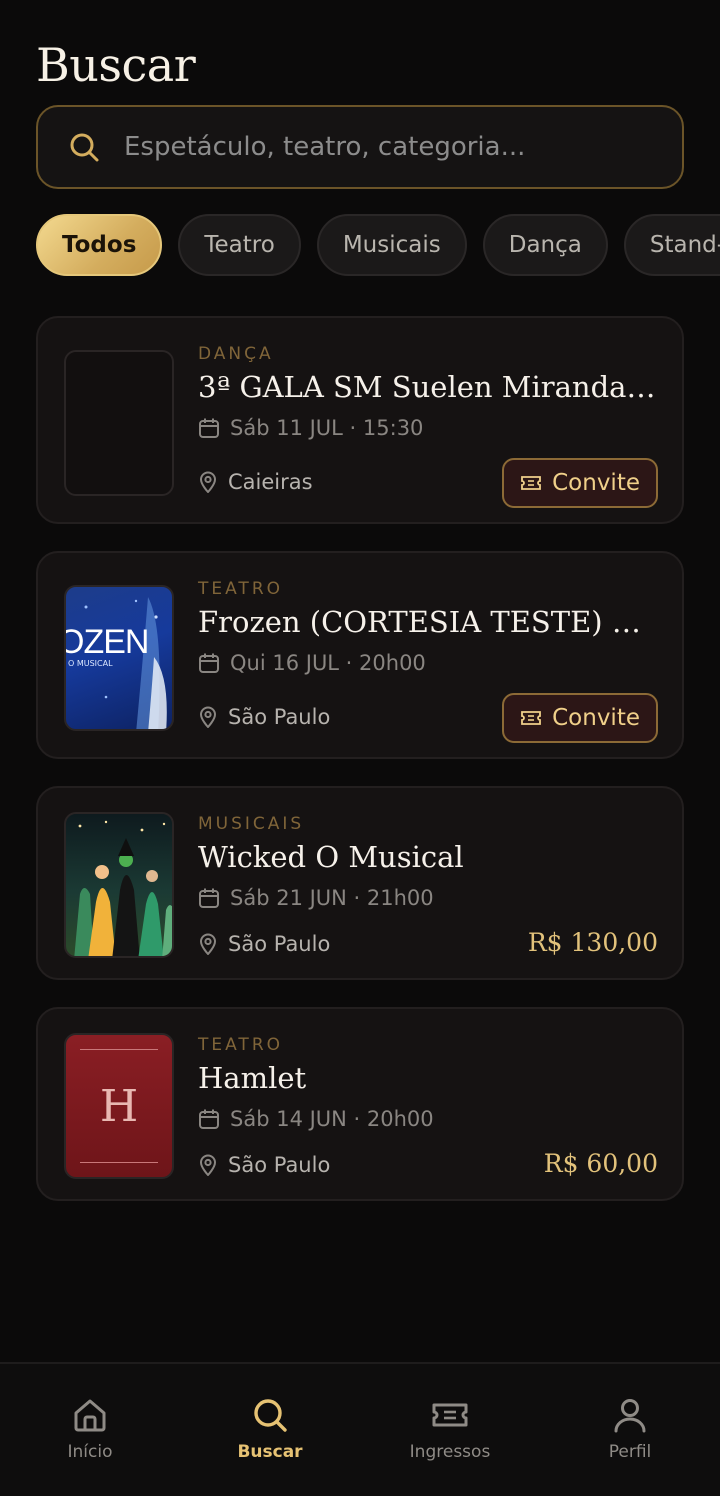 The height and width of the screenshot is (1496, 720). Describe the element at coordinates (239, 245) in the screenshot. I see `filter-chip-teatro: Teatro` at that location.